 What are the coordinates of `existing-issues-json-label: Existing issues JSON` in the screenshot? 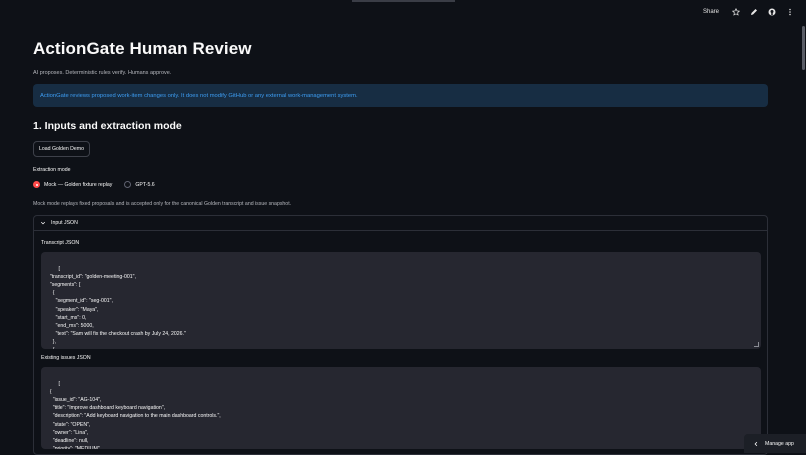 It's located at (400, 358).